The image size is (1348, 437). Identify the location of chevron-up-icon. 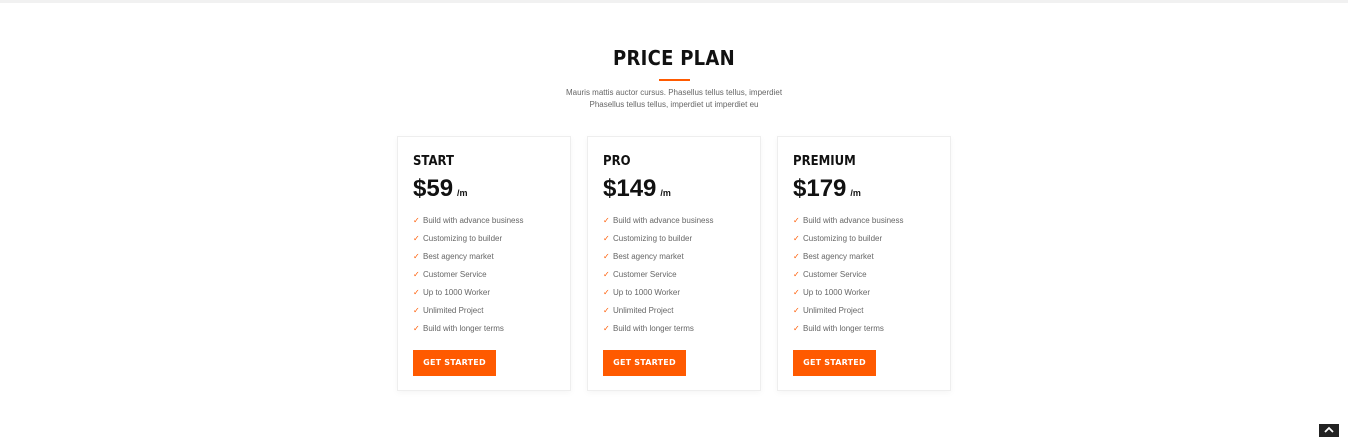
(1329, 429).